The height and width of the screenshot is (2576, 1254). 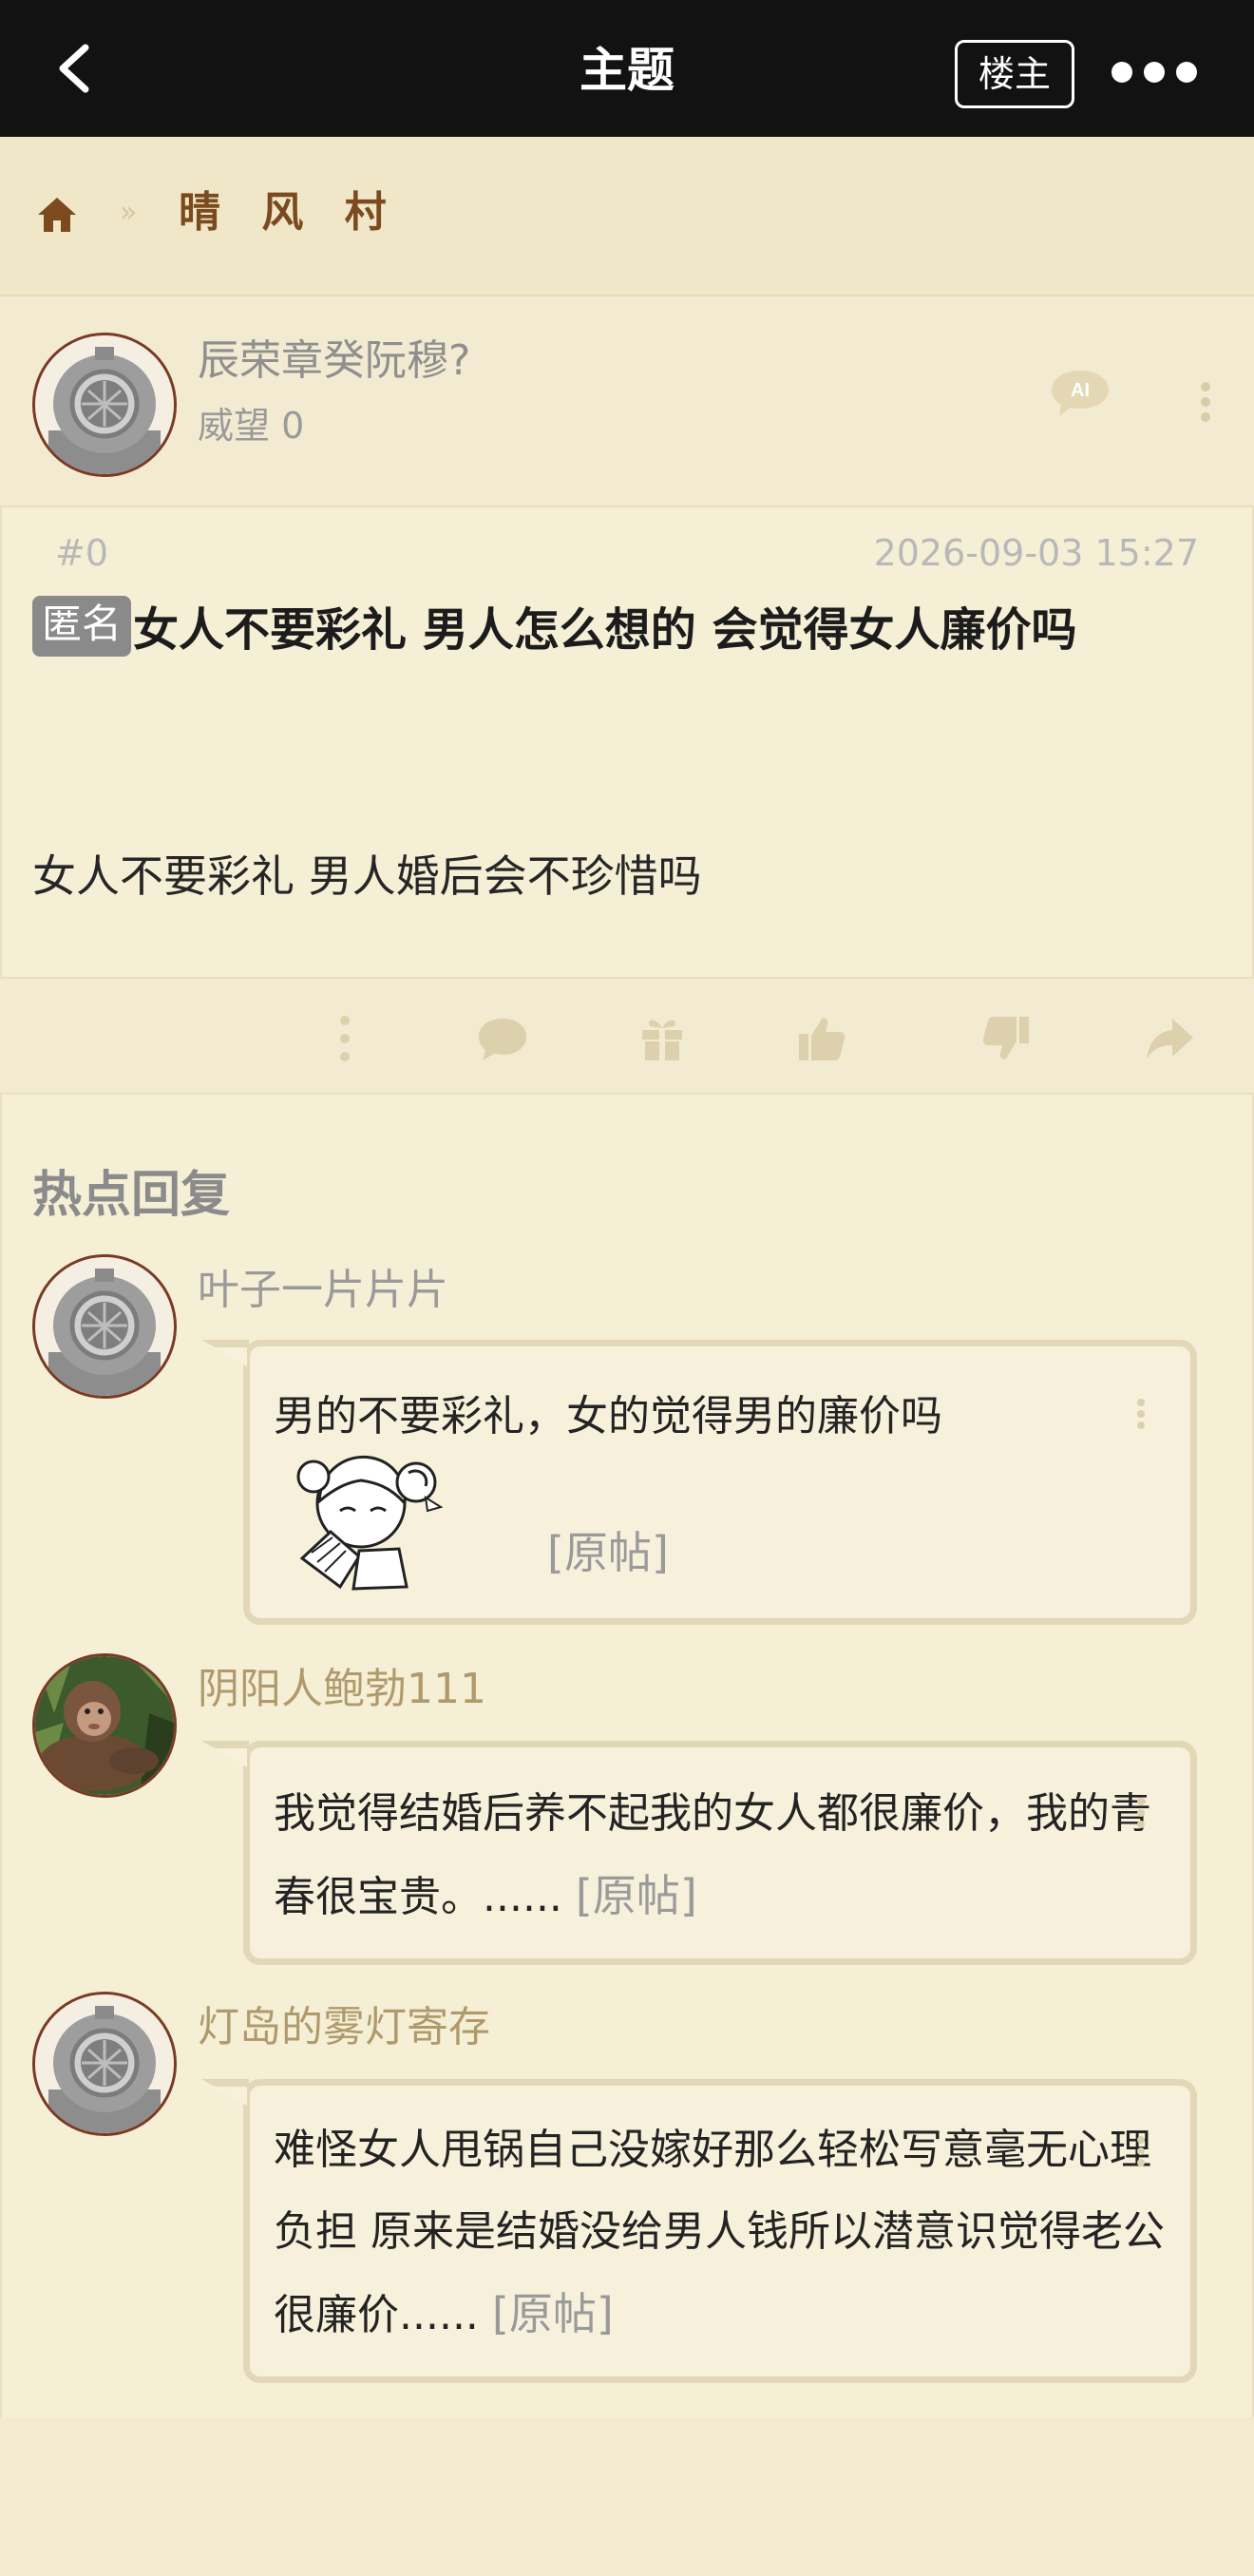 I want to click on post-more-button, so click(x=1205, y=402).